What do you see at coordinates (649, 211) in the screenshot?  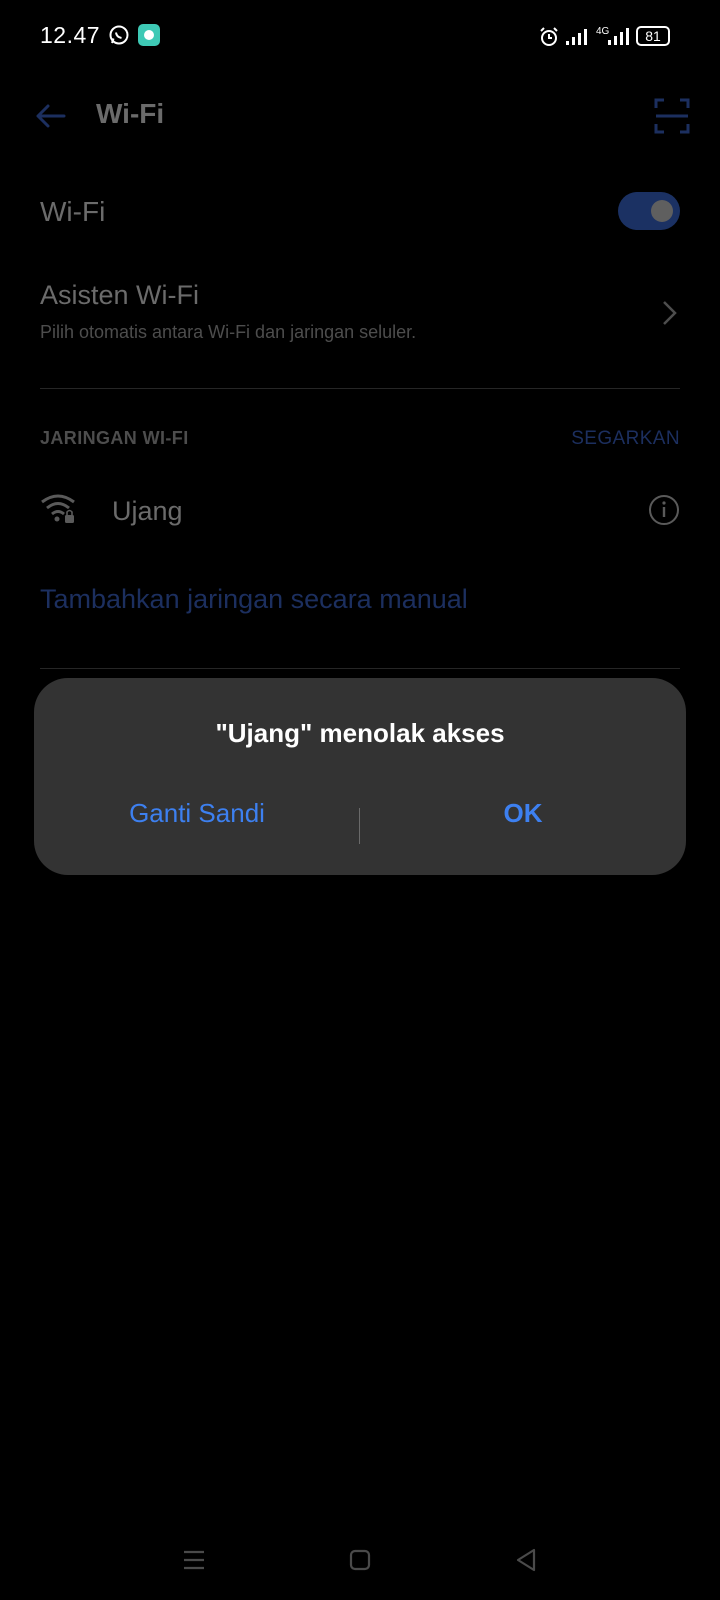 I see `wifi-toggle` at bounding box center [649, 211].